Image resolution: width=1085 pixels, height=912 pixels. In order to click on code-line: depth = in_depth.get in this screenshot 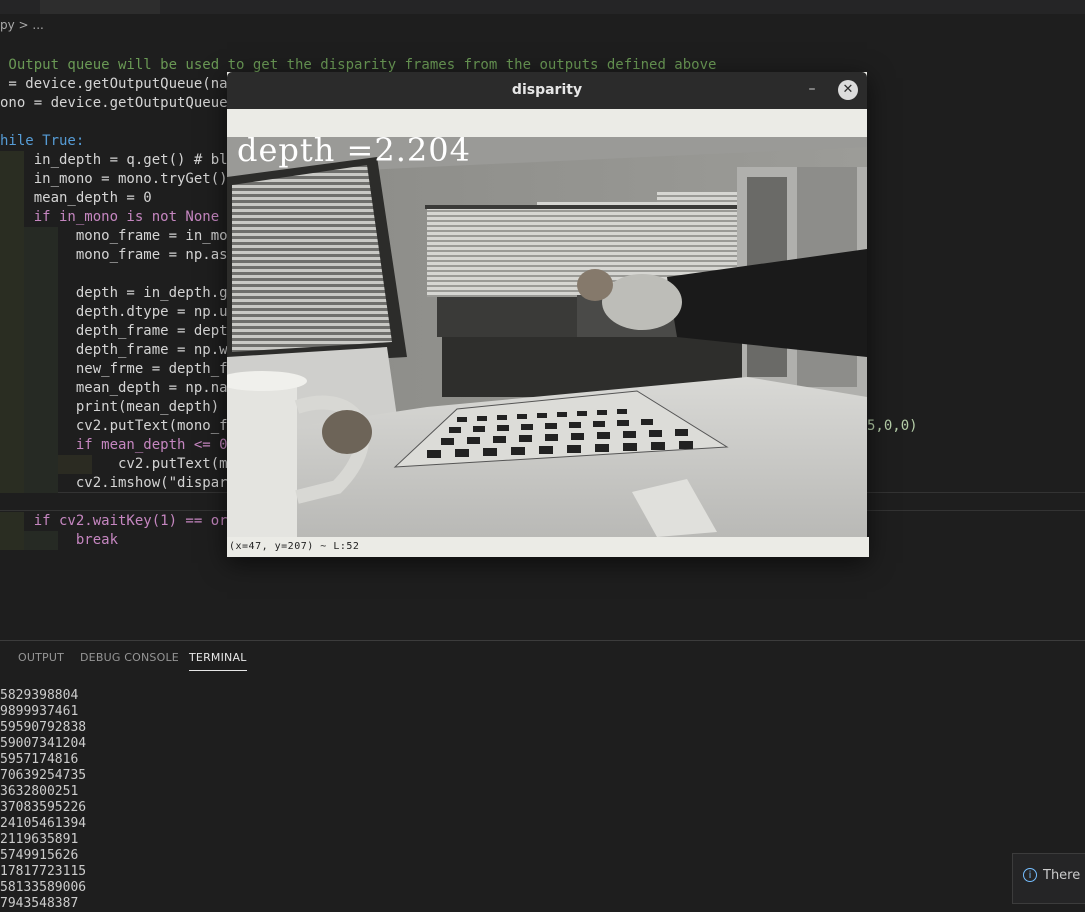, I will do `click(122, 293)`.